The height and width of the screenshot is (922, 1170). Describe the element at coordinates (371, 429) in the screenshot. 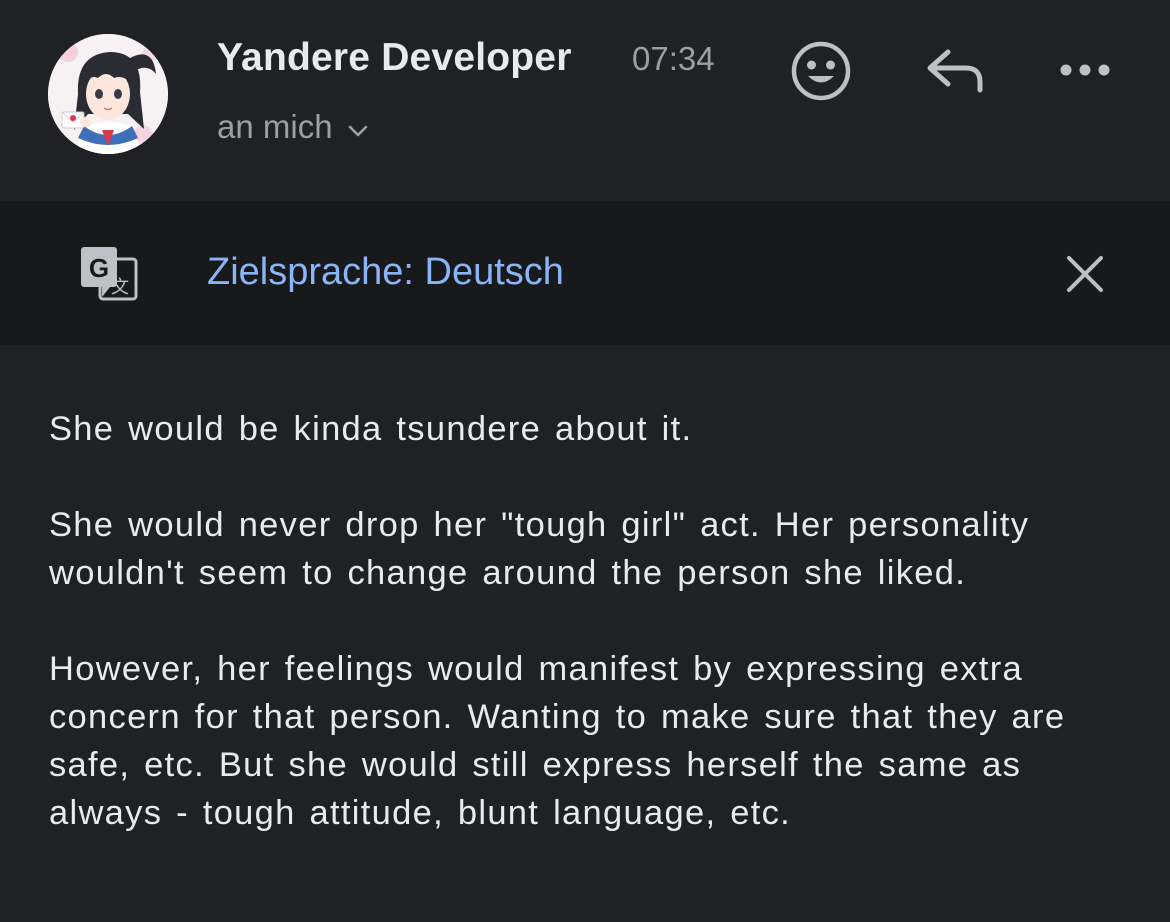

I see `message-paragraph: She would be kinda tsundere about it.` at that location.